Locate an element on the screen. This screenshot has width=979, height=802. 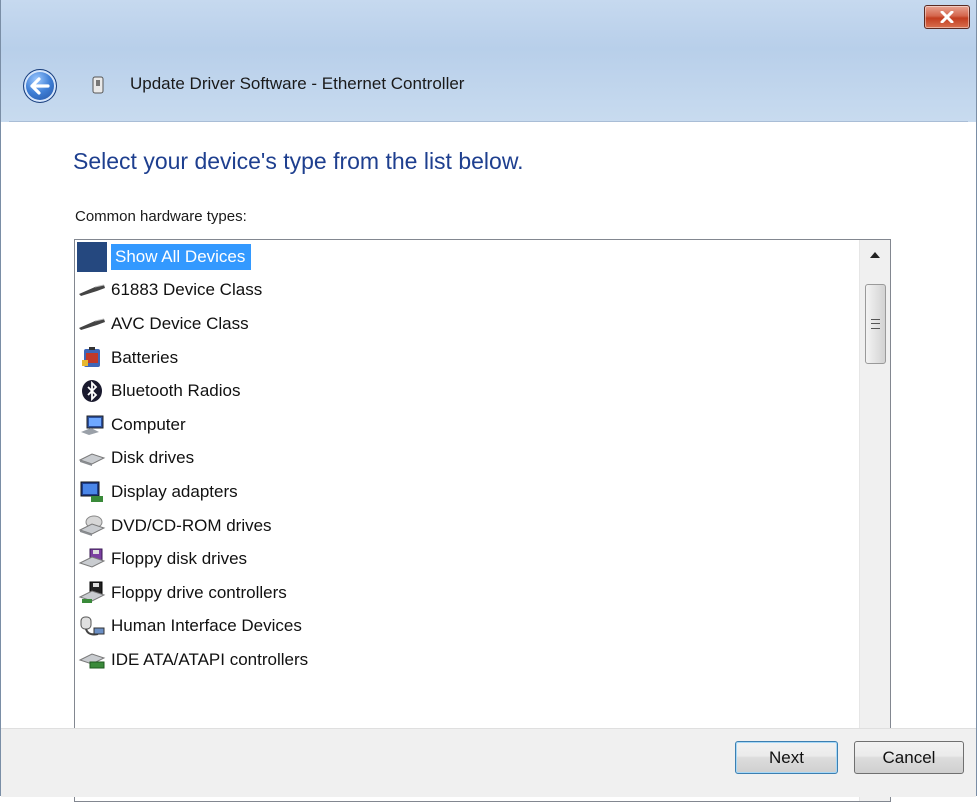
list-item-label: Disk drives is located at coordinates (153, 458).